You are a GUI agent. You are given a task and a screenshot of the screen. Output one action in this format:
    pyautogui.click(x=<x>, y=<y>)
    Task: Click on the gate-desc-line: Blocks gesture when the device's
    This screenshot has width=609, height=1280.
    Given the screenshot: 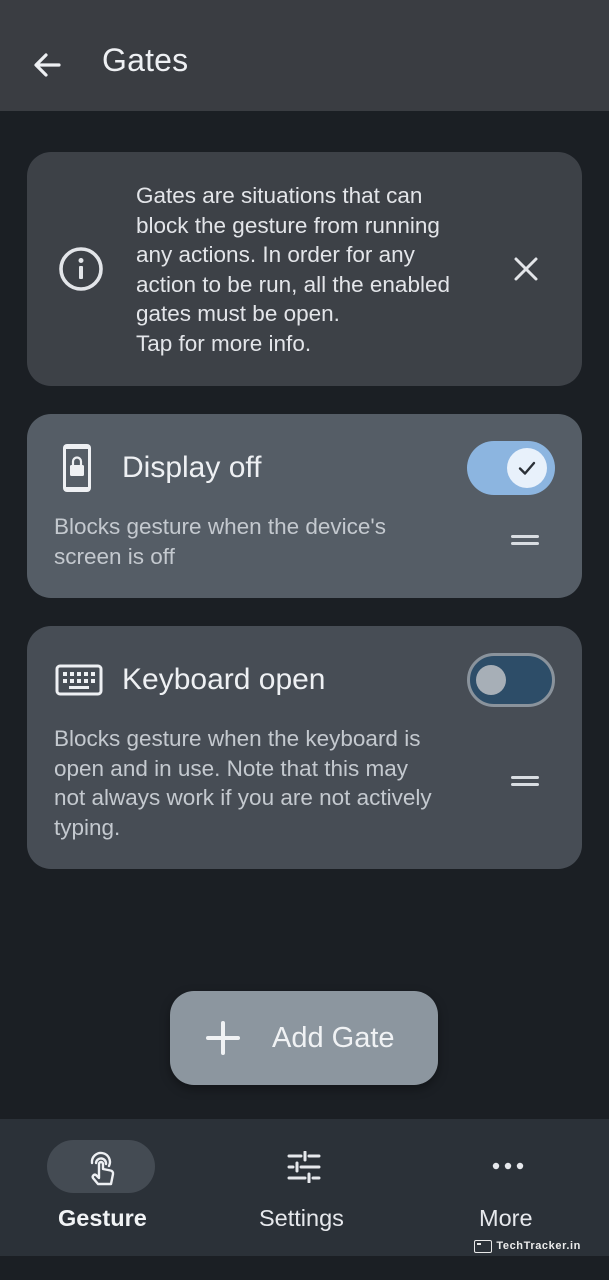 What is the action you would take?
    pyautogui.click(x=220, y=526)
    